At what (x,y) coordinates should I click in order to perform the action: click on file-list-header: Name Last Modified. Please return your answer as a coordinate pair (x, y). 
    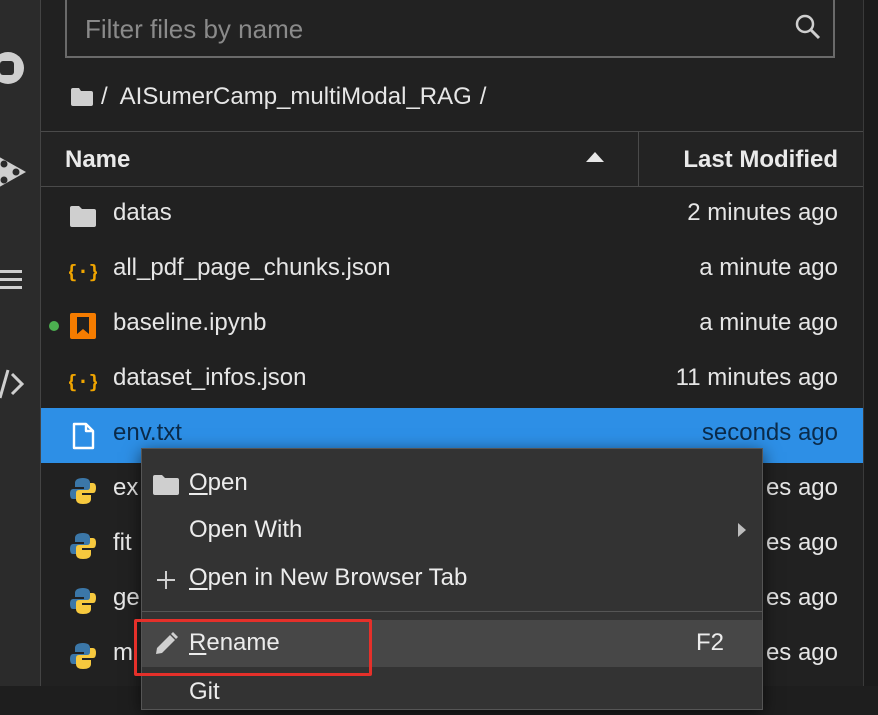
    Looking at the image, I should click on (452, 159).